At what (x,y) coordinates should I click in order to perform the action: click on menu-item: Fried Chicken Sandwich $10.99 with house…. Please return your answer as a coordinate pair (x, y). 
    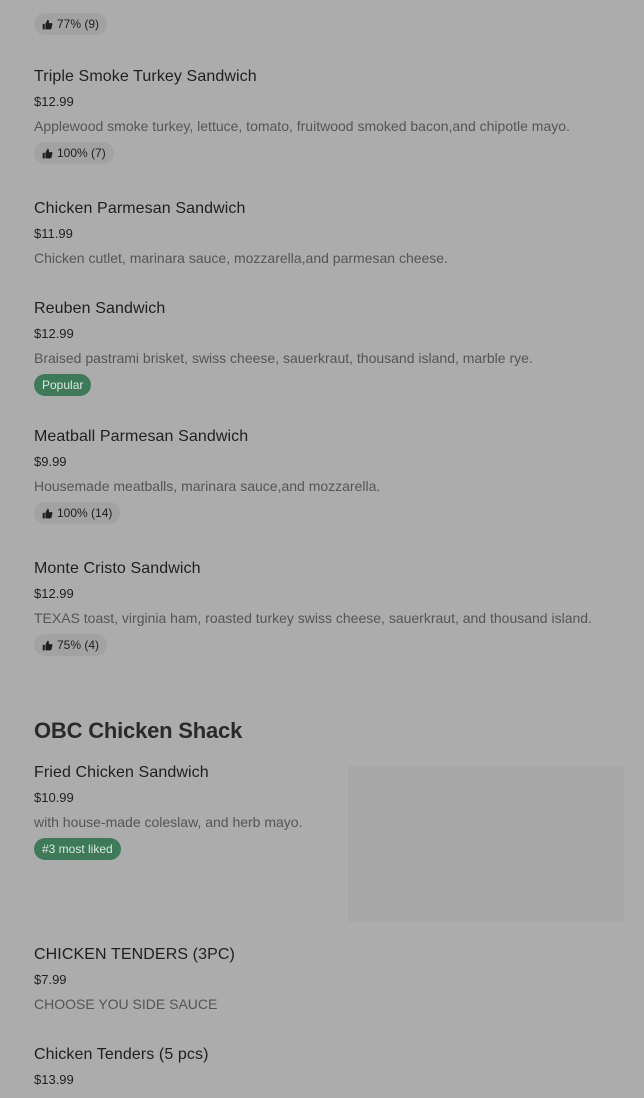
    Looking at the image, I should click on (179, 812).